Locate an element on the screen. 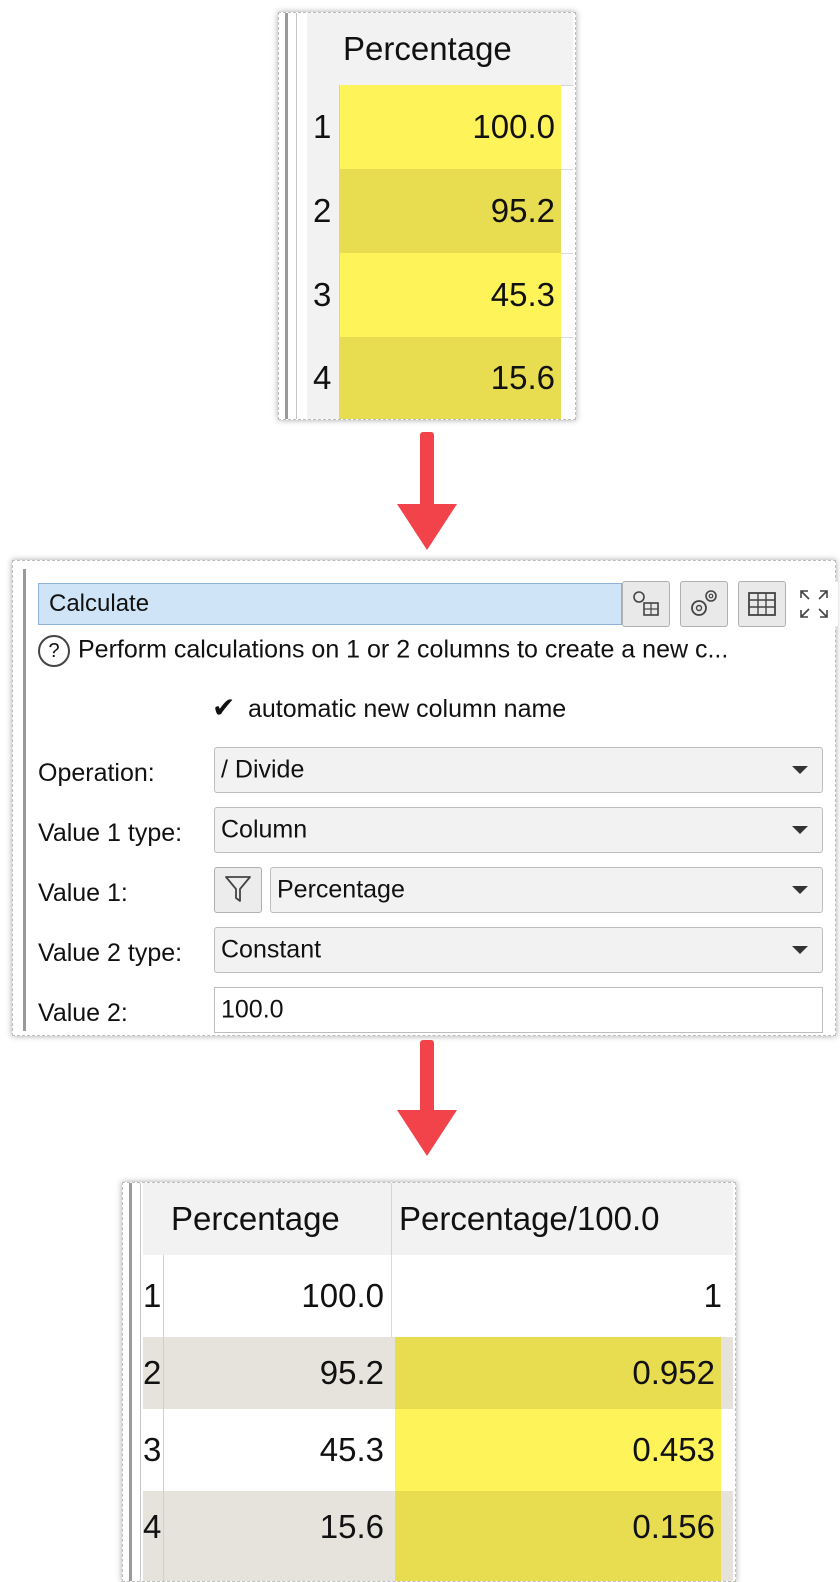 The width and height of the screenshot is (840, 1582). panel-title: Calculate is located at coordinates (99, 603).